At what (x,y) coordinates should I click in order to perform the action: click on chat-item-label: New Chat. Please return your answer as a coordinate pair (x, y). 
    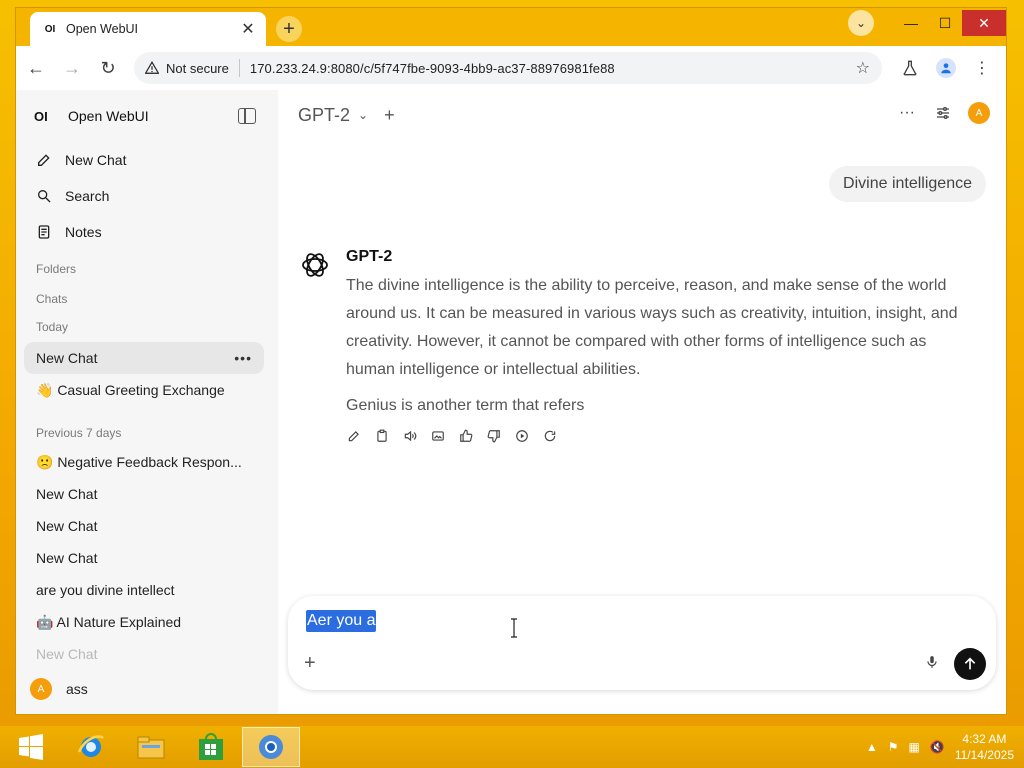
    Looking at the image, I should click on (67, 358).